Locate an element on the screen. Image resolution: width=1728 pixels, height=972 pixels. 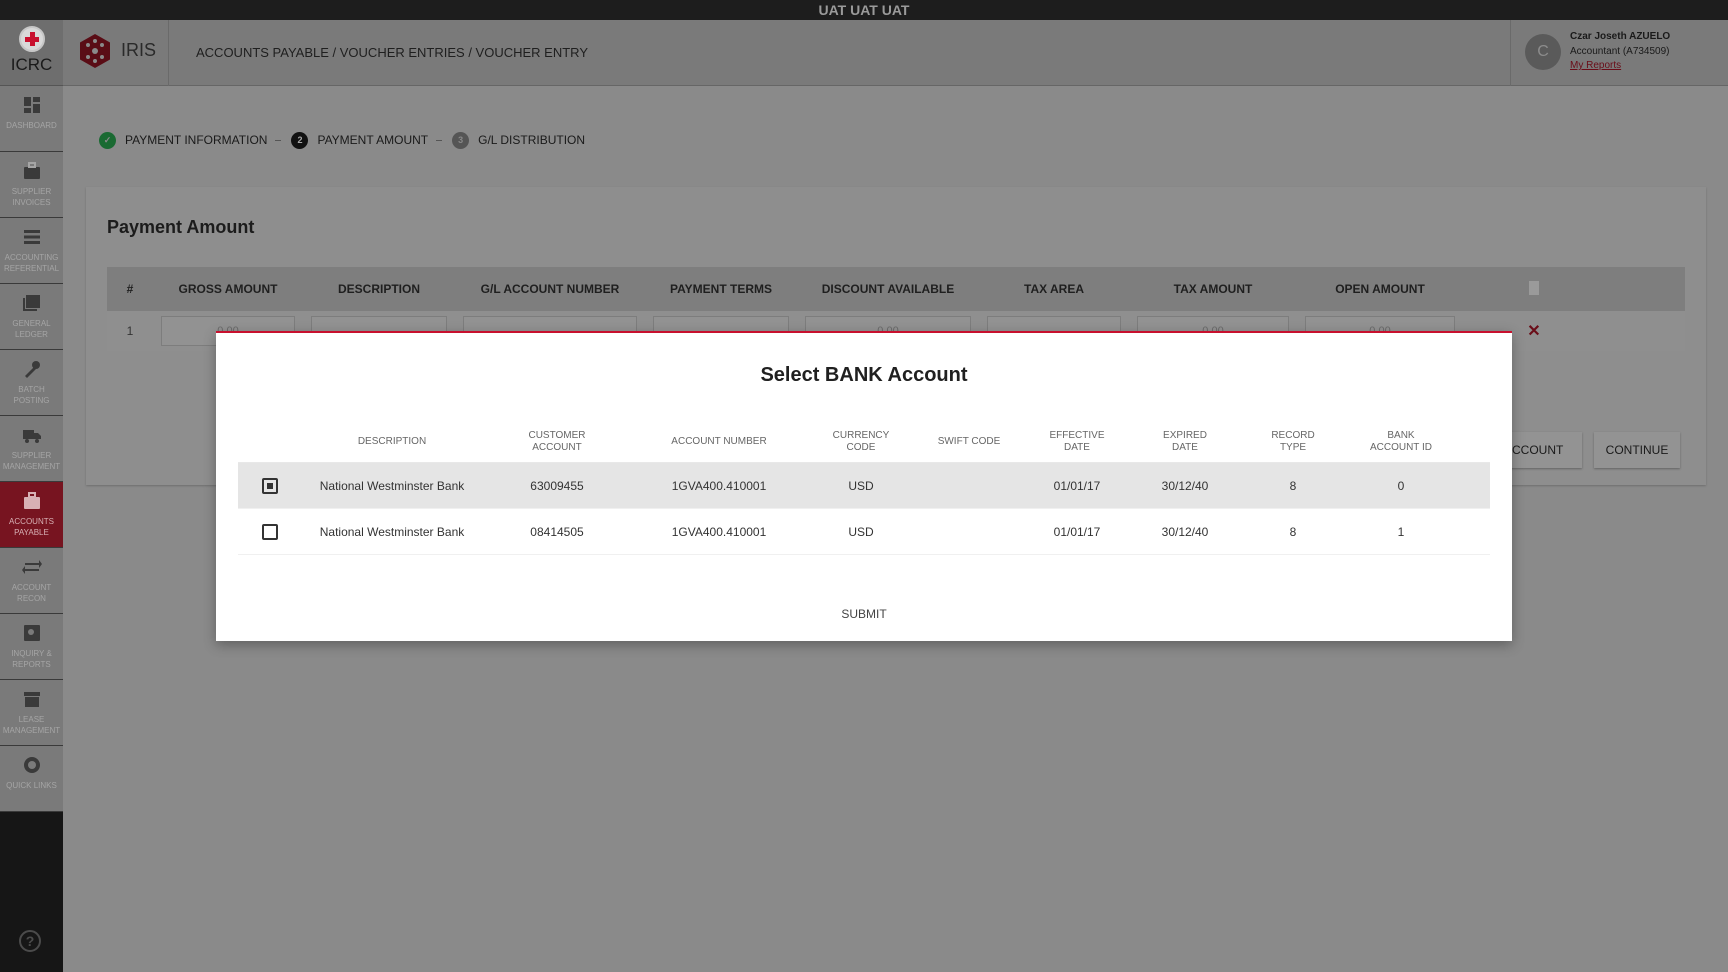
avatar: C is located at coordinates (1543, 52).